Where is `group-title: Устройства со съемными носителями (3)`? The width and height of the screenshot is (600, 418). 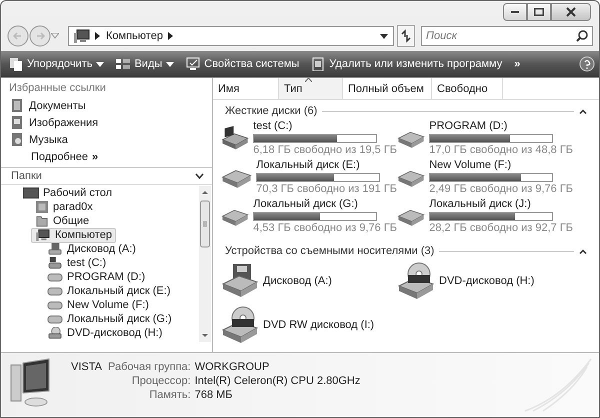 group-title: Устройства со съемными носителями (3) is located at coordinates (329, 251).